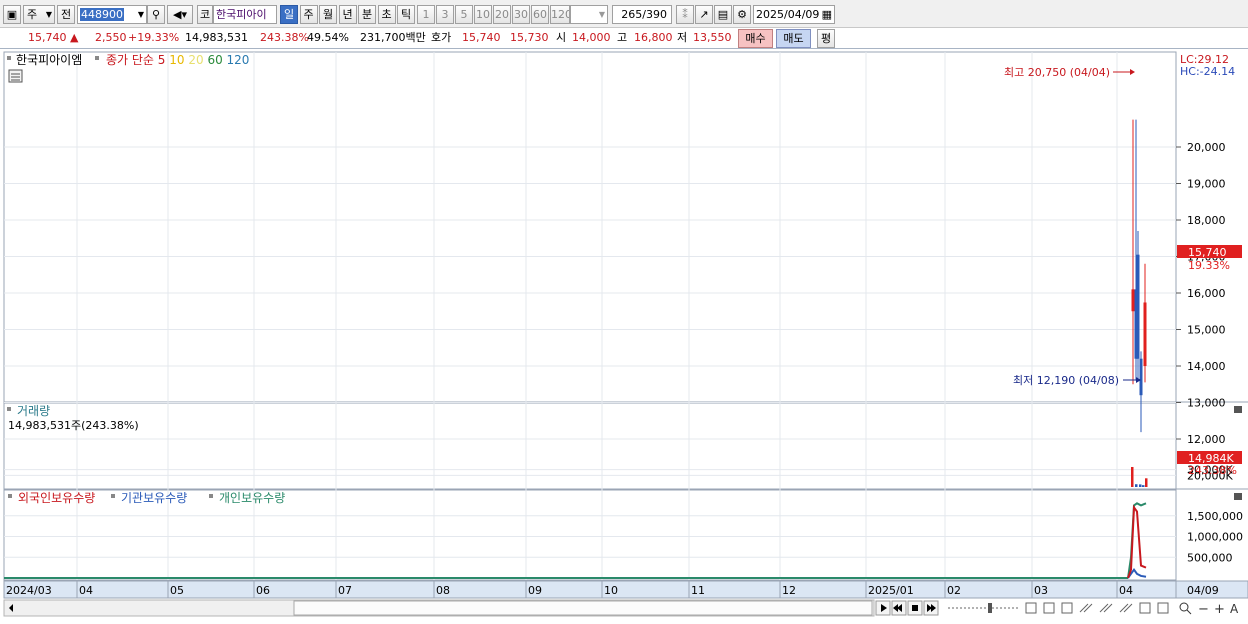  I want to click on stock-code-input: 448900 ▼, so click(112, 14).